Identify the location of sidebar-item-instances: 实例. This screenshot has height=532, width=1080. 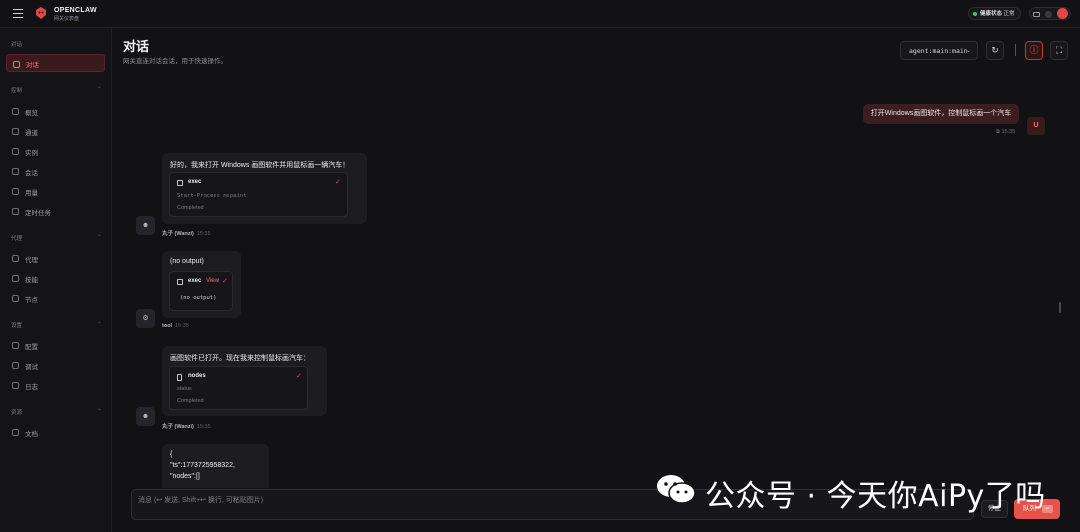
(55, 151).